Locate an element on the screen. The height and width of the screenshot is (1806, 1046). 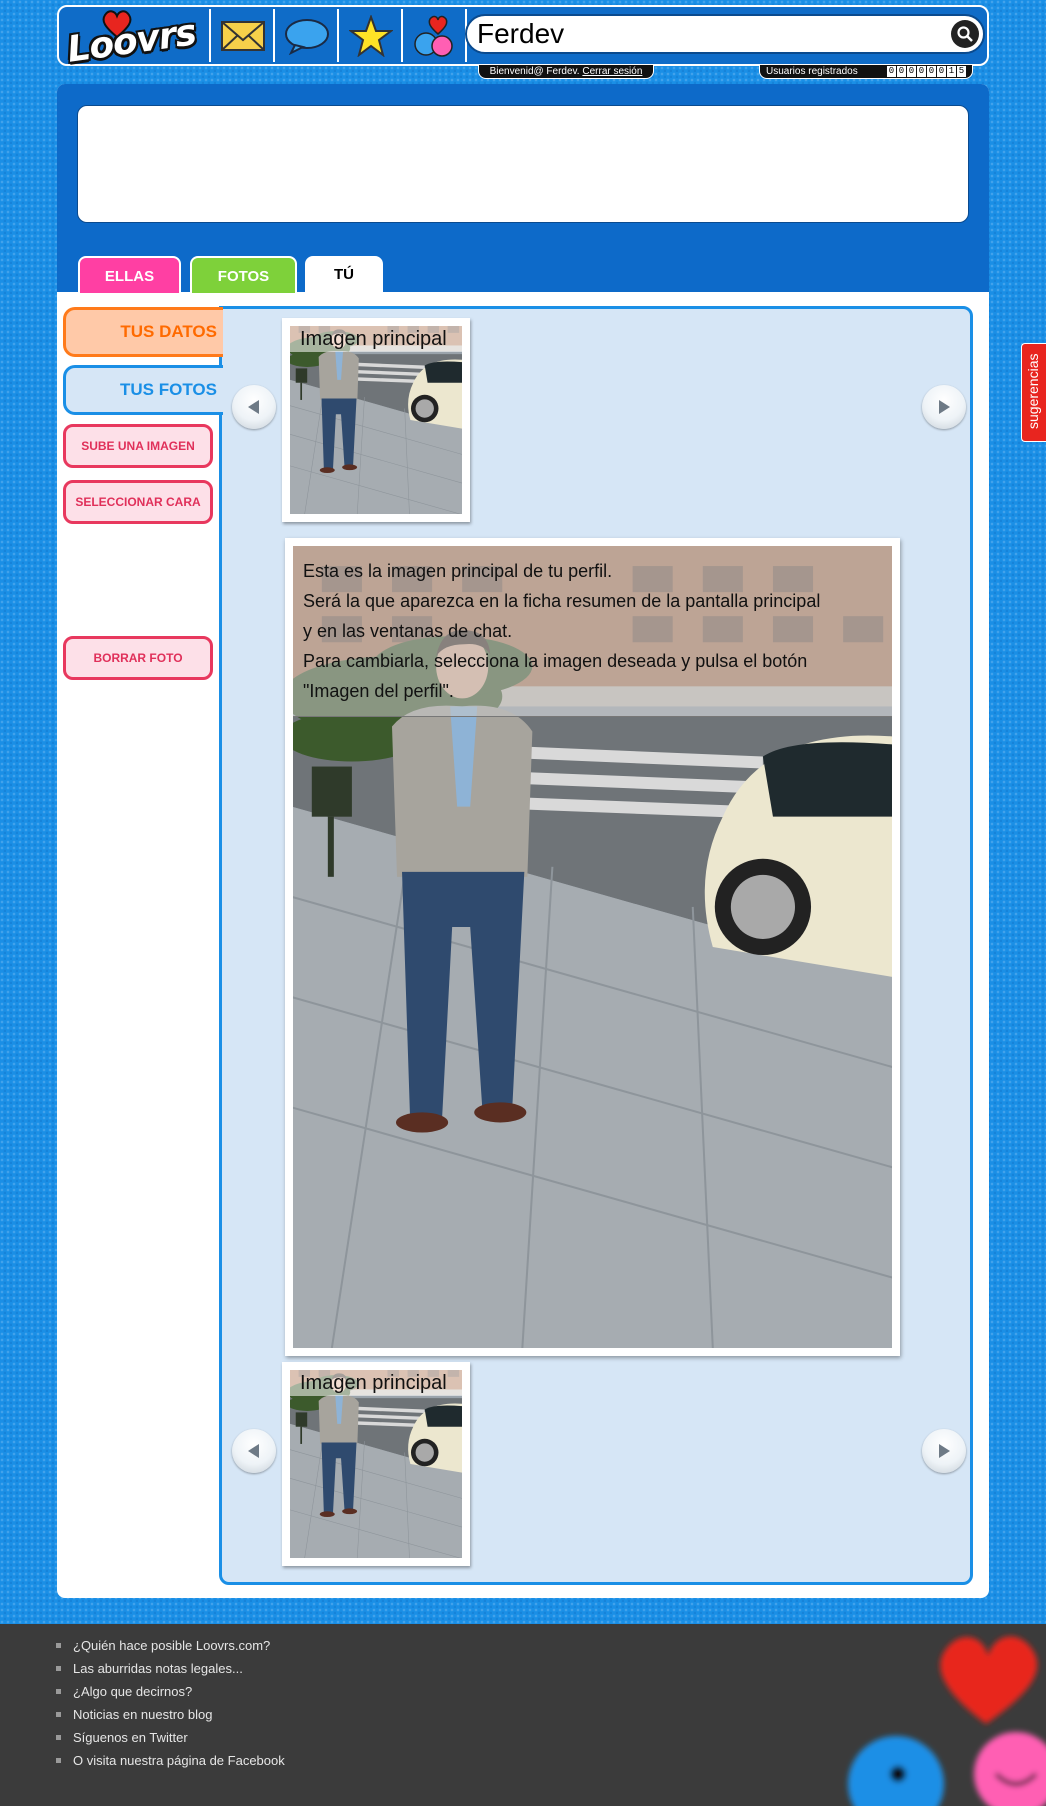
tab-tu: TÚ is located at coordinates (344, 275).